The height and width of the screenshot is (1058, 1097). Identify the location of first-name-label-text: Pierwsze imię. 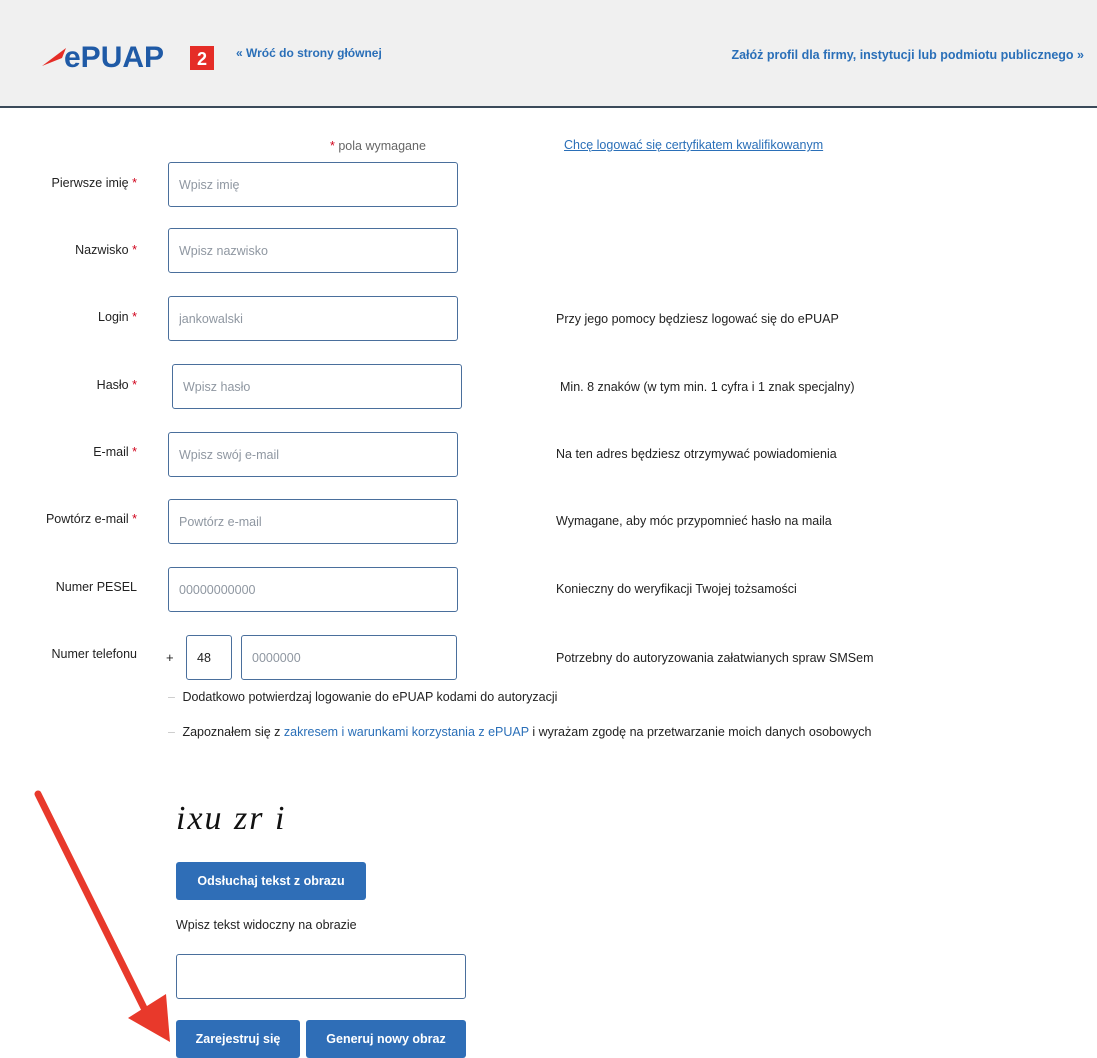
(90, 183).